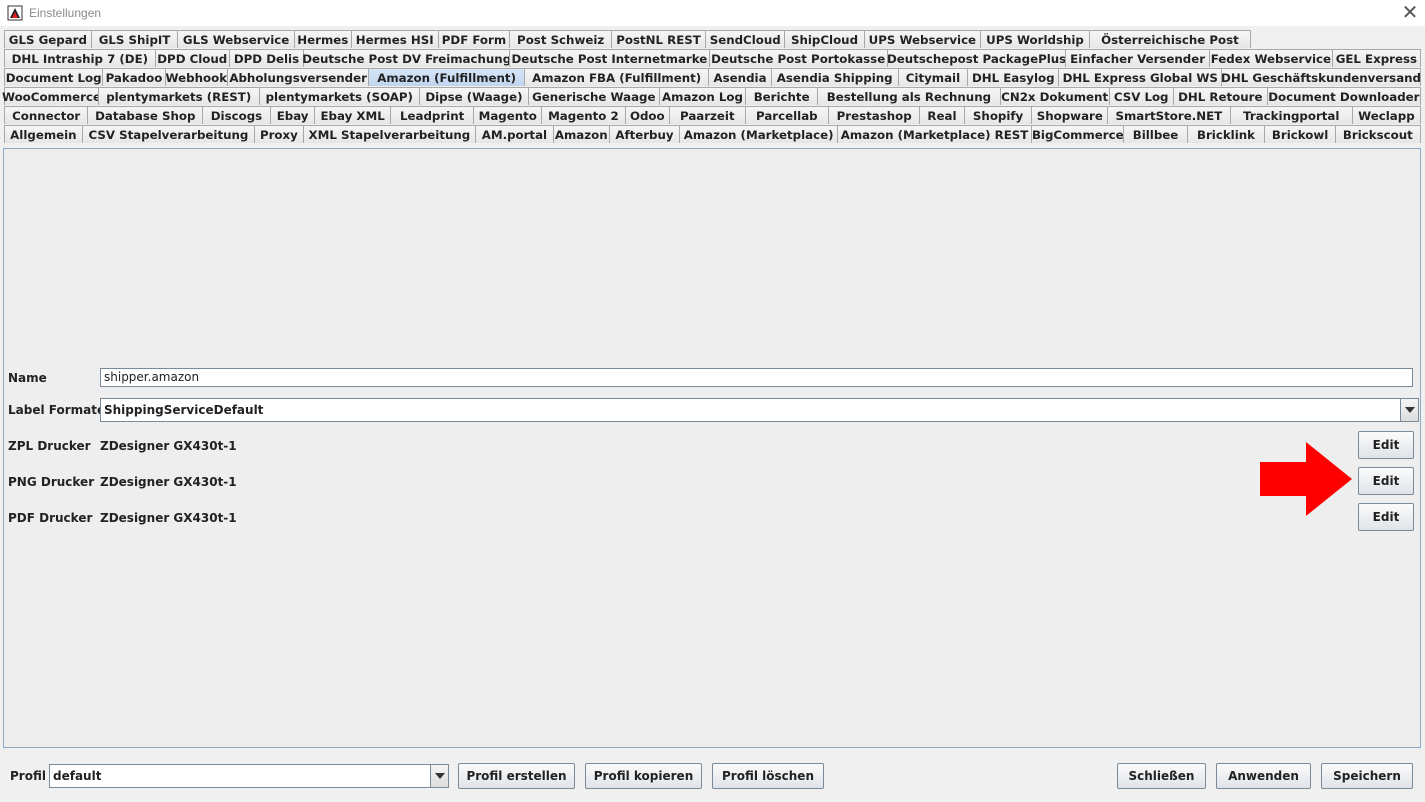 The image size is (1425, 802). What do you see at coordinates (196, 77) in the screenshot?
I see `tab-webhook: Webhook` at bounding box center [196, 77].